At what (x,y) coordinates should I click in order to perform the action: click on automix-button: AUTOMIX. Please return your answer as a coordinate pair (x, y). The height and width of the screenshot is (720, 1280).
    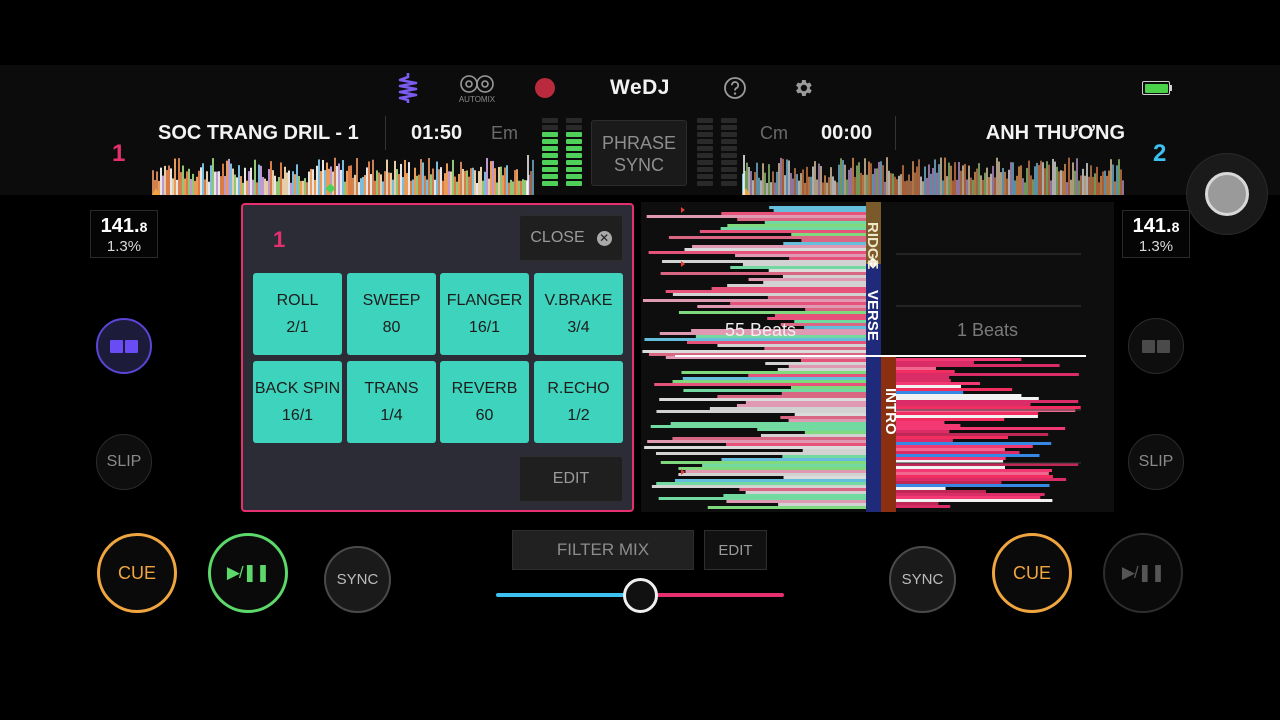
    Looking at the image, I should click on (477, 89).